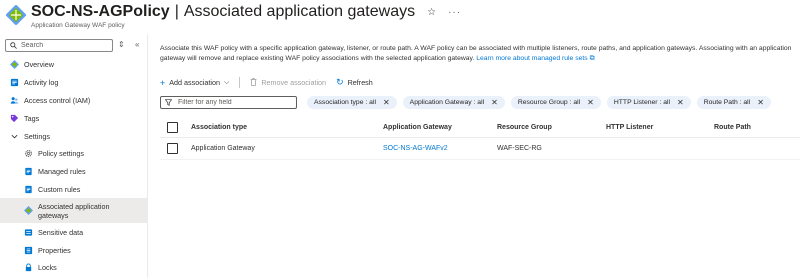 This screenshot has height=278, width=800. Describe the element at coordinates (592, 58) in the screenshot. I see `external-link-icon: ⧉` at that location.